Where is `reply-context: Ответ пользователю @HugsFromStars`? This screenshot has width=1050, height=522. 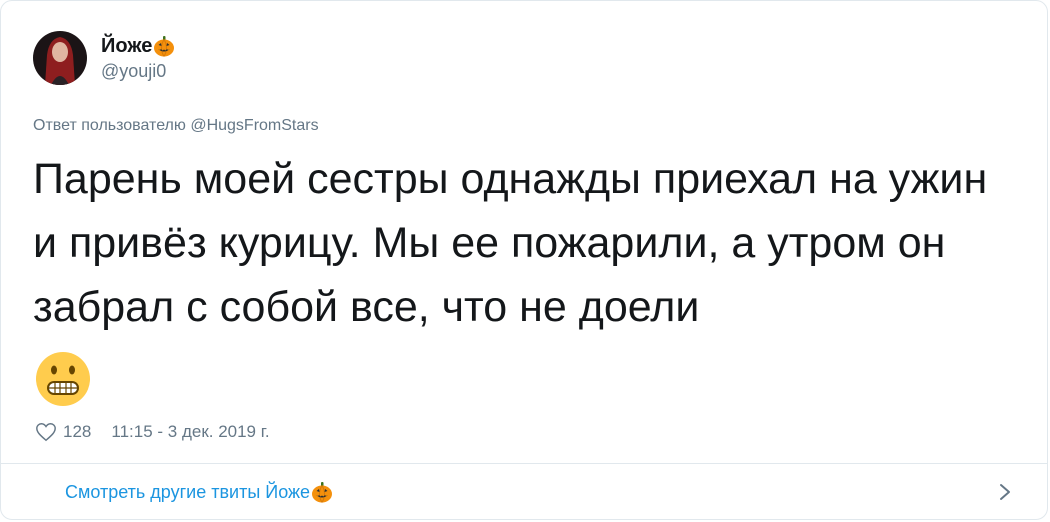 reply-context: Ответ пользователю @HugsFromStars is located at coordinates (176, 126).